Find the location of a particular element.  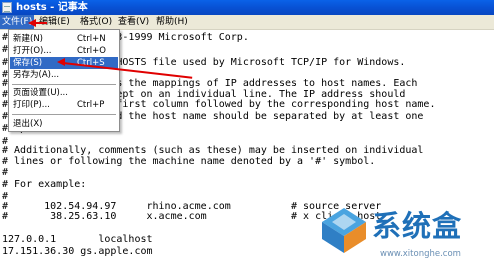

text-line: # For example: is located at coordinates (44, 184).